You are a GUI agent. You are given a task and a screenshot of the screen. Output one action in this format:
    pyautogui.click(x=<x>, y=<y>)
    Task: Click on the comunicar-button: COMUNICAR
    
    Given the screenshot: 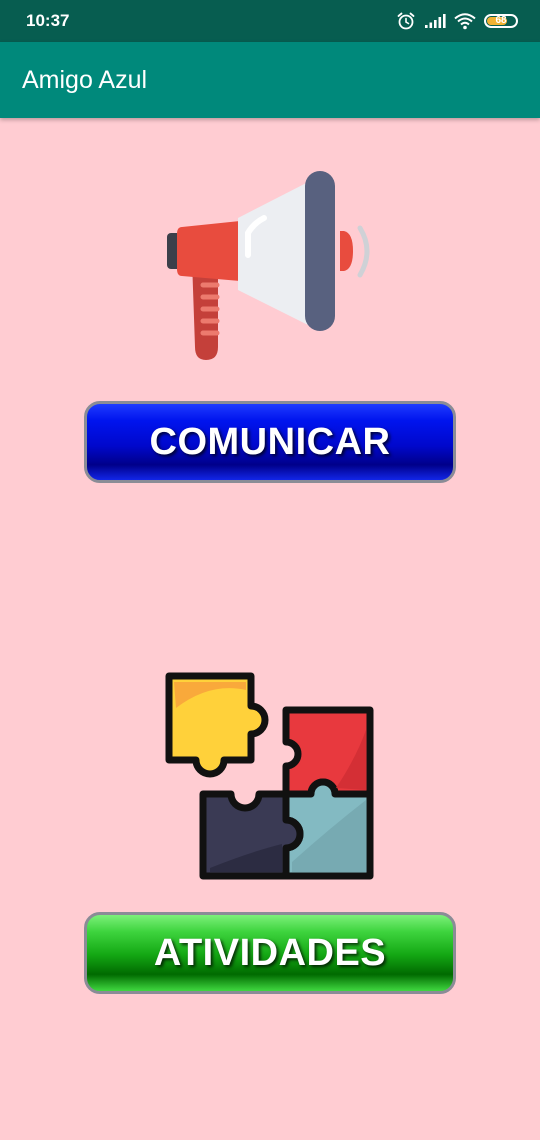 What is the action you would take?
    pyautogui.click(x=270, y=442)
    